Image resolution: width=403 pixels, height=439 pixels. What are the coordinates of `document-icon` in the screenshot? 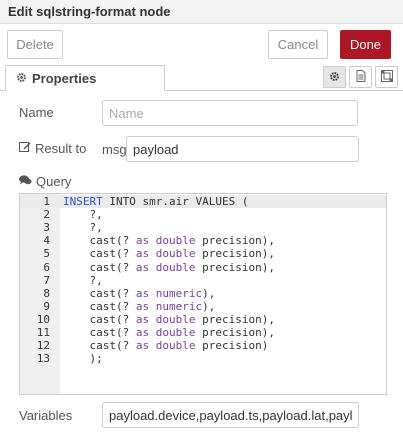 It's located at (361, 77).